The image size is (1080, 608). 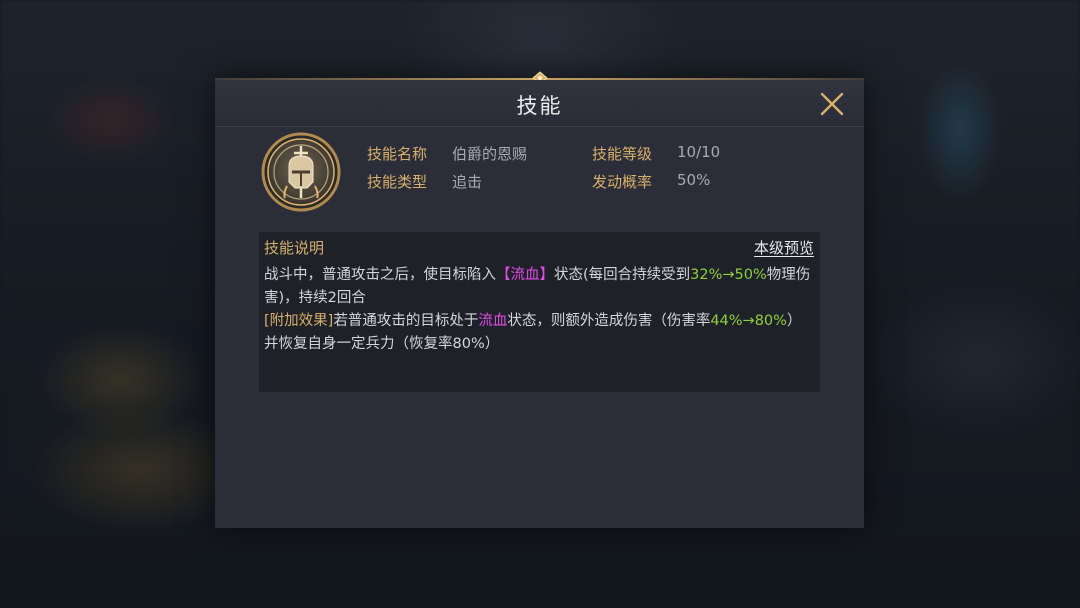 I want to click on desc-text-segment: 战斗中，普通攻击之后，使目标陷入, so click(x=380, y=275).